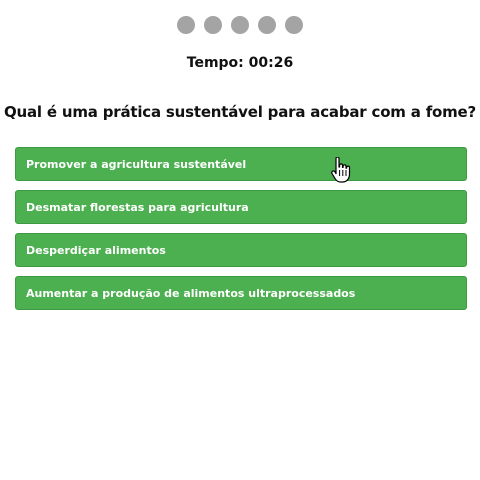 The image size is (480, 480). What do you see at coordinates (96, 250) in the screenshot?
I see `answer-option-label: Desperdiçar alimentos` at bounding box center [96, 250].